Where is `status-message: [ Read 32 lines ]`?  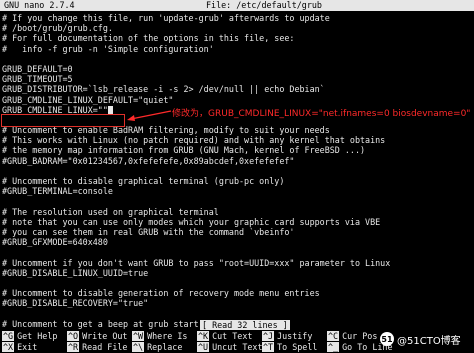
status-message: [ Read 32 lines ] is located at coordinates (245, 325).